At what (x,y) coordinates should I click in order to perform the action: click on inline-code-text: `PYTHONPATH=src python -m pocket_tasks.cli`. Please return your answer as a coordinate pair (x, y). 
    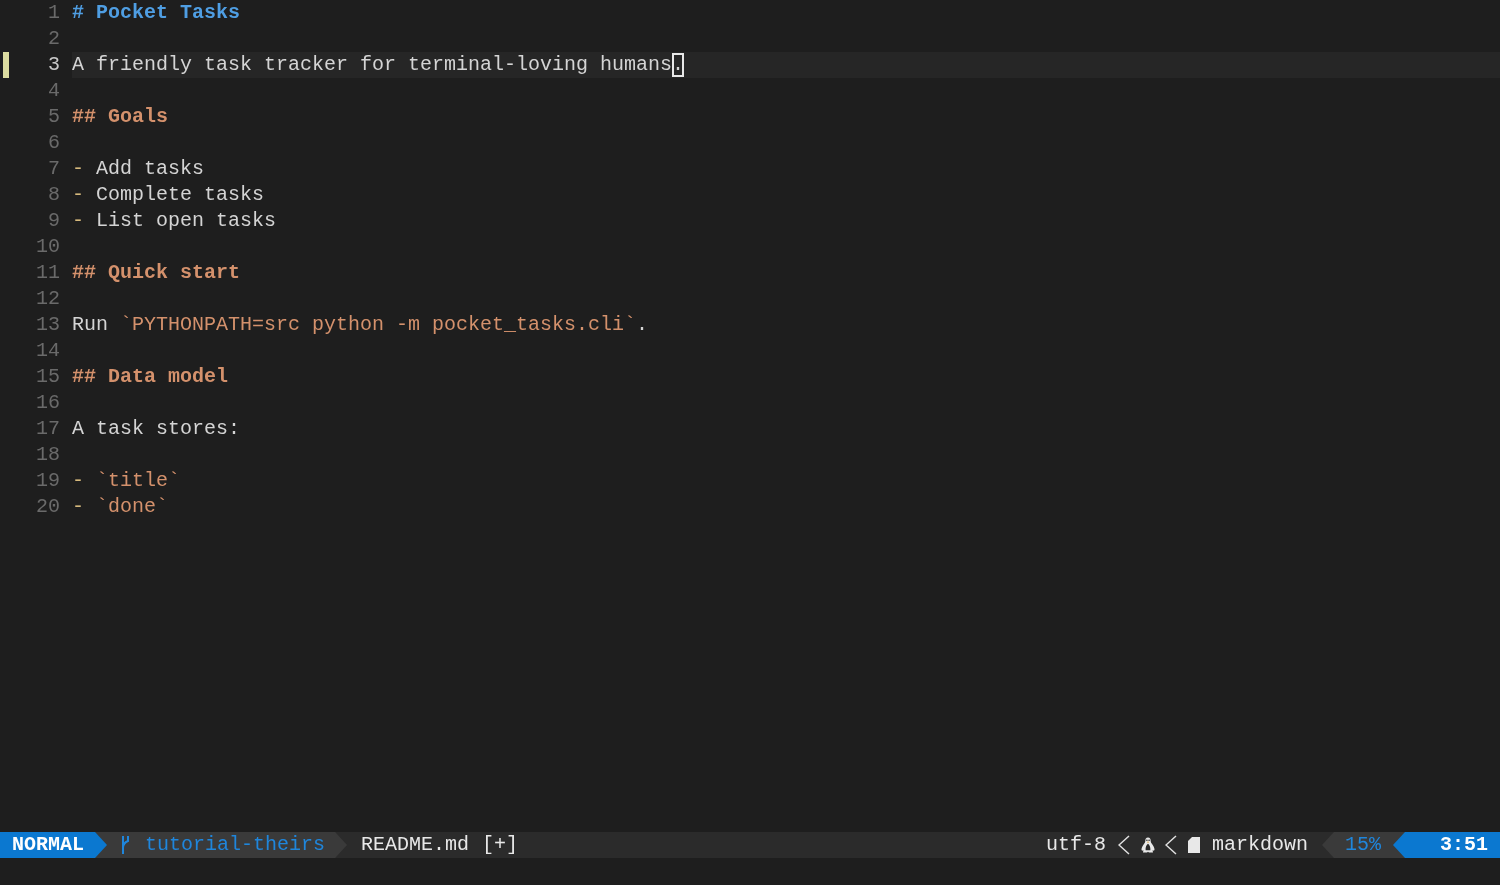
    Looking at the image, I should click on (378, 325).